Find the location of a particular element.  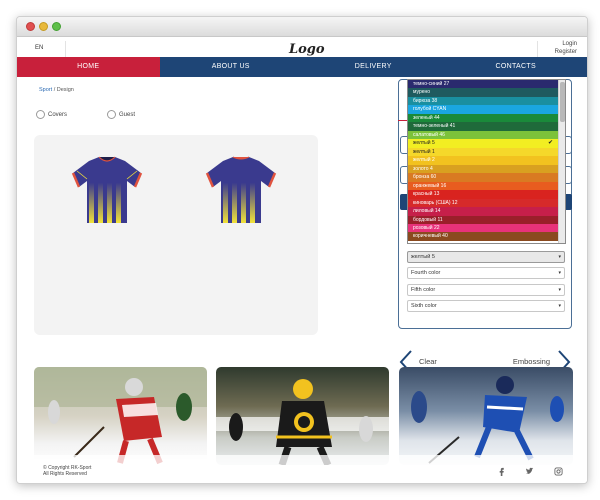

guest-option: Guest is located at coordinates (121, 114).